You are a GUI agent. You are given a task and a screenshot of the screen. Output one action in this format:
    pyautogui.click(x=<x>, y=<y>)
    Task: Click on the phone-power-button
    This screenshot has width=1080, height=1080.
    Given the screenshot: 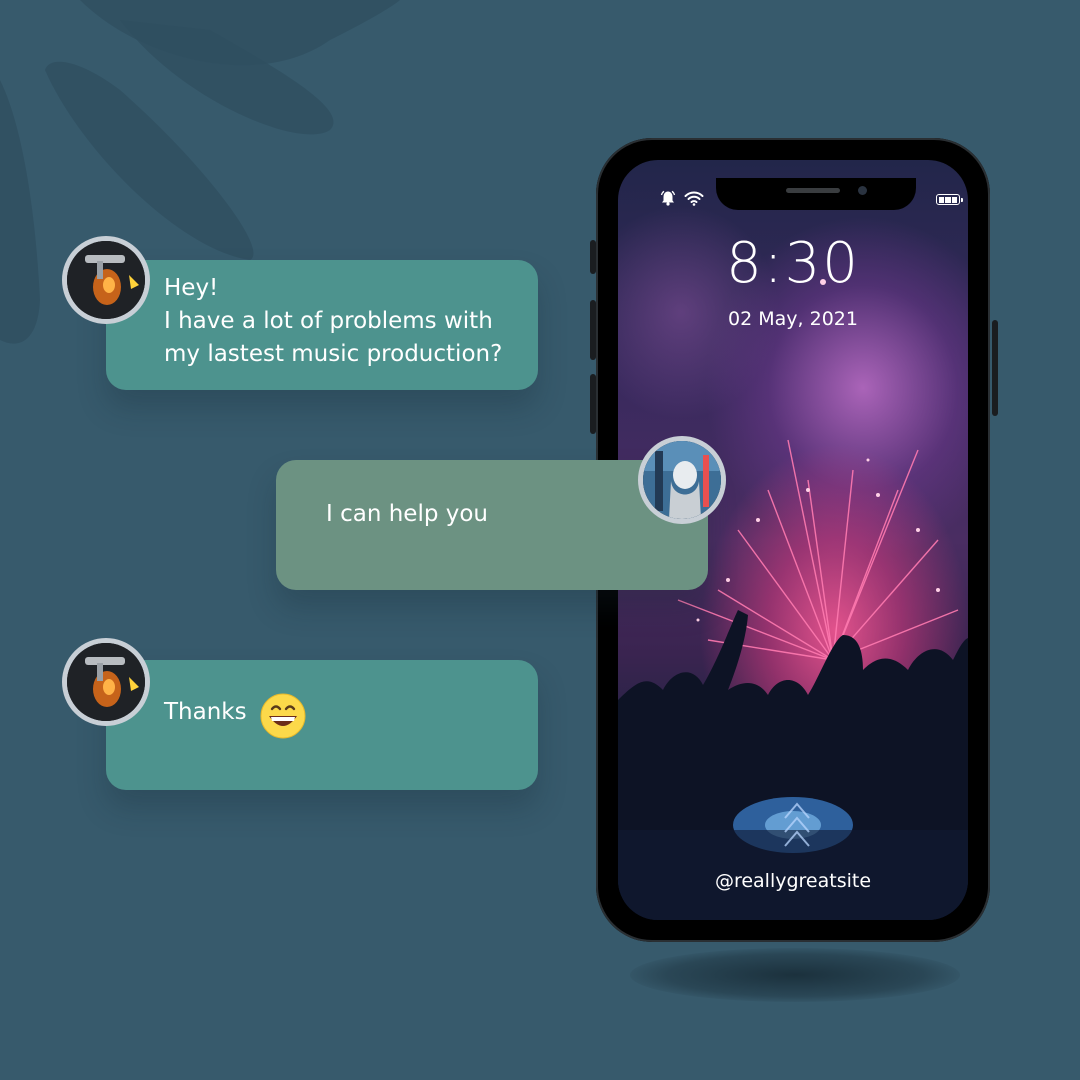 What is the action you would take?
    pyautogui.click(x=995, y=368)
    